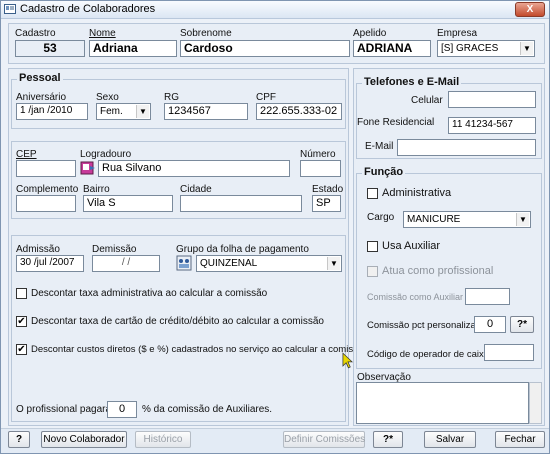  I want to click on codigo-field, so click(509, 352).